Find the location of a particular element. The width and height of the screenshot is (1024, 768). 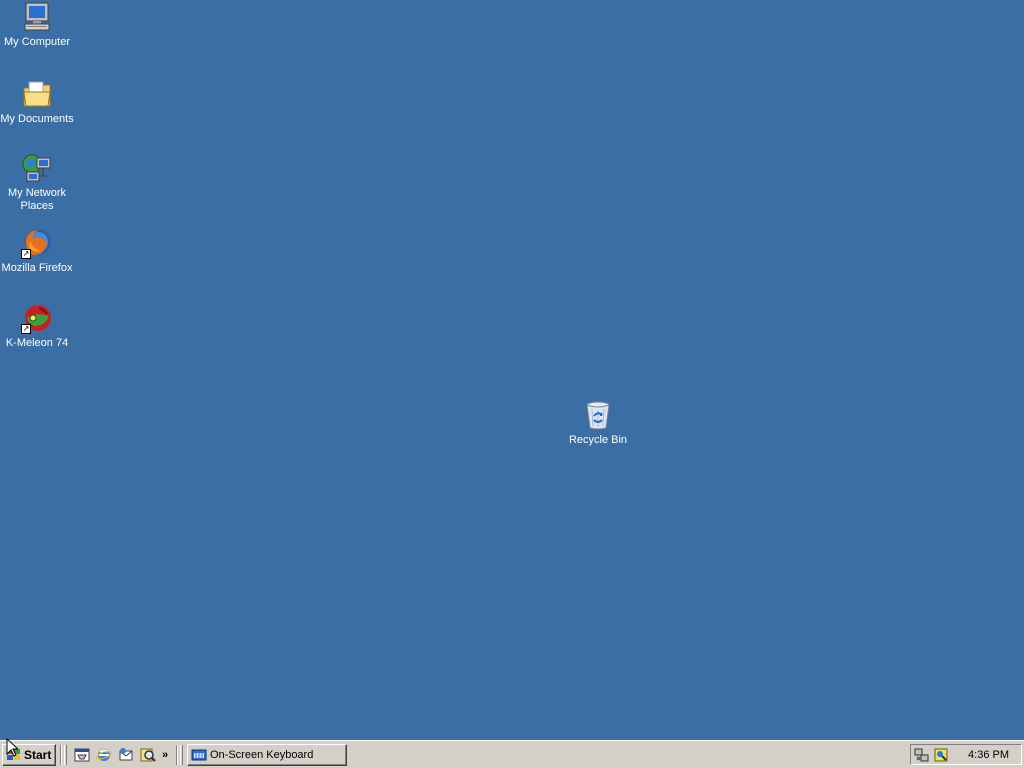

my-documents-icon is located at coordinates (37, 94).